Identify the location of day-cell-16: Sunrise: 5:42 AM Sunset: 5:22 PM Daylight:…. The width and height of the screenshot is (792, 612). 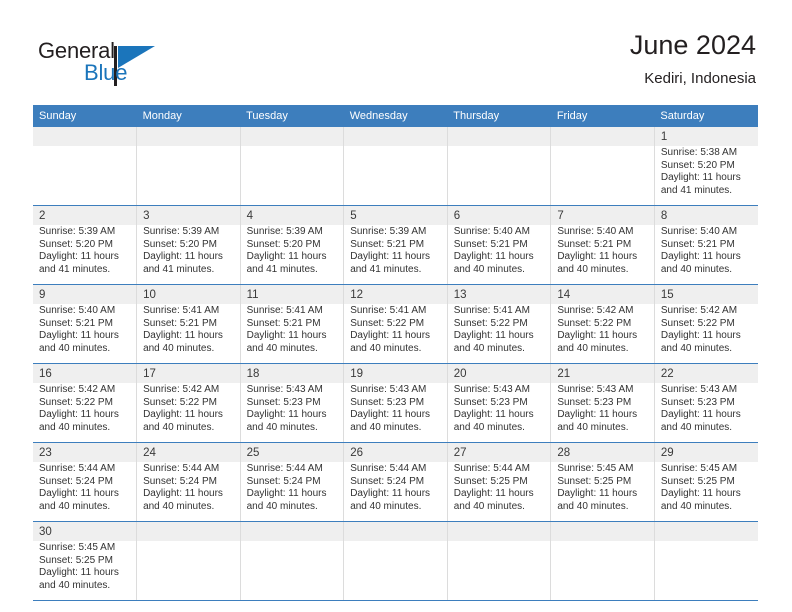
(85, 412).